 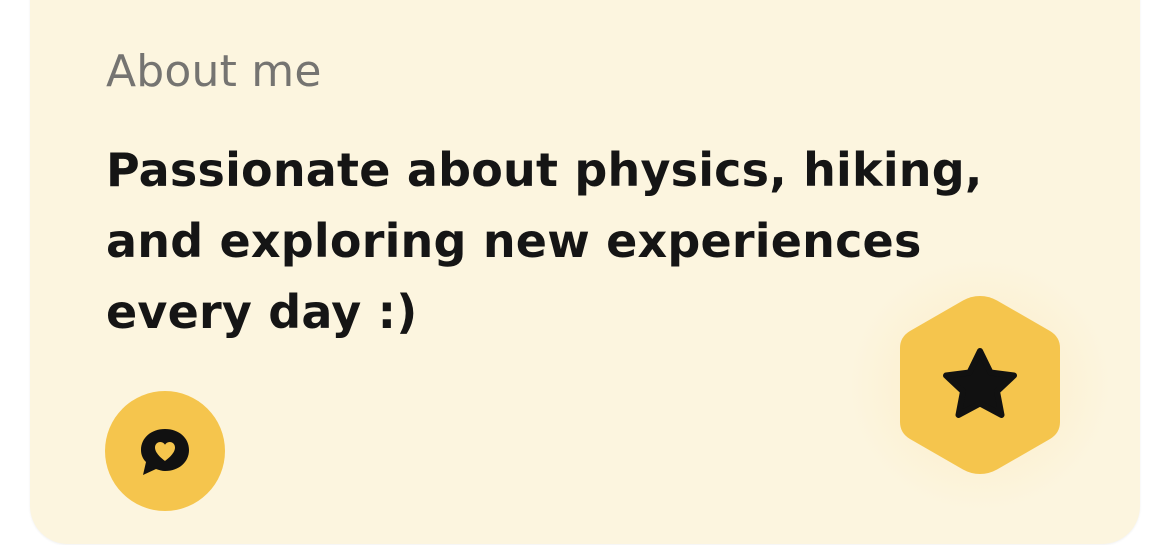 I want to click on hexagon-shape, so click(x=980, y=385).